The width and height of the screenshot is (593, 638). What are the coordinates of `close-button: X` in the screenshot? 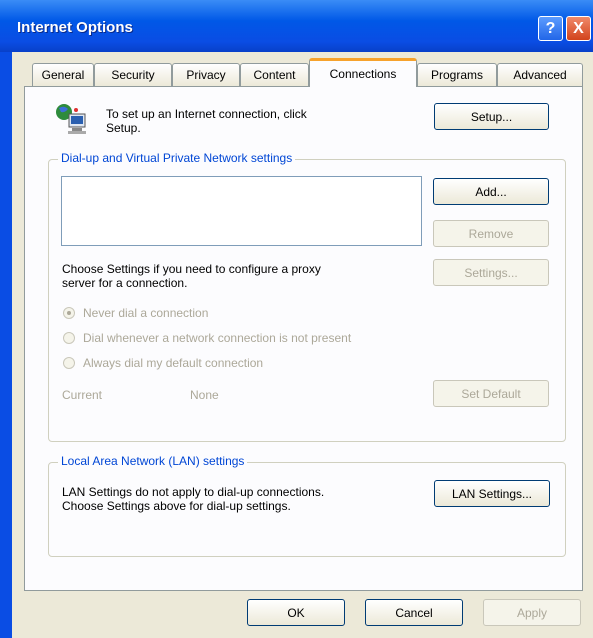 It's located at (578, 28).